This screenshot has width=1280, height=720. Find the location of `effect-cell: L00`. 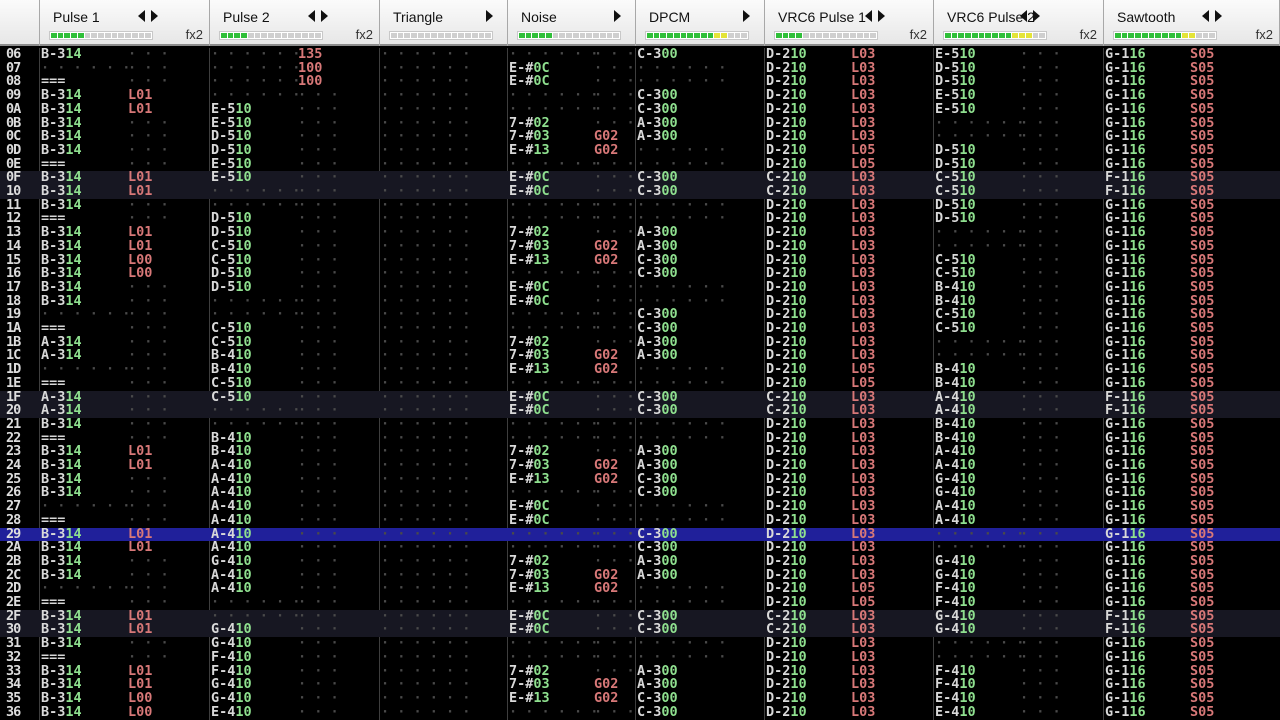

effect-cell: L00 is located at coordinates (140, 712).